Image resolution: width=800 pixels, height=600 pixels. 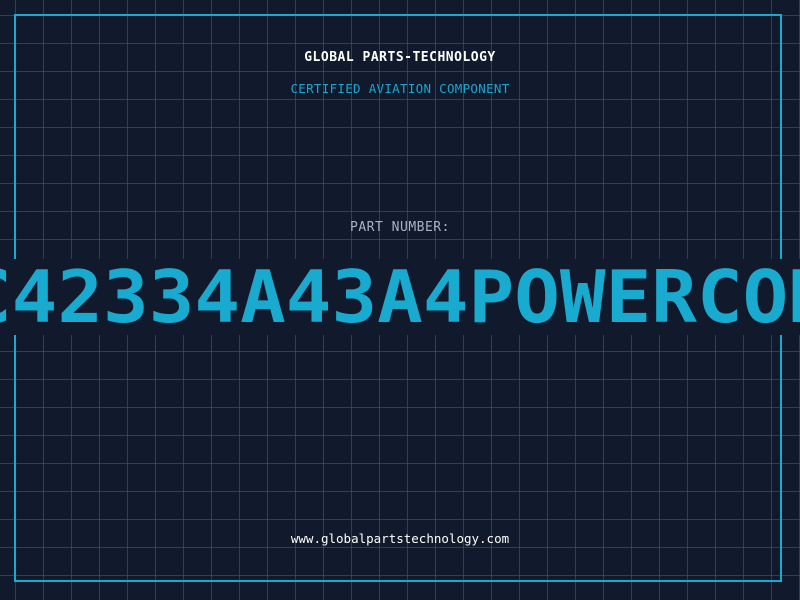 I want to click on part-number-label: PART NUMBER:, so click(x=400, y=227).